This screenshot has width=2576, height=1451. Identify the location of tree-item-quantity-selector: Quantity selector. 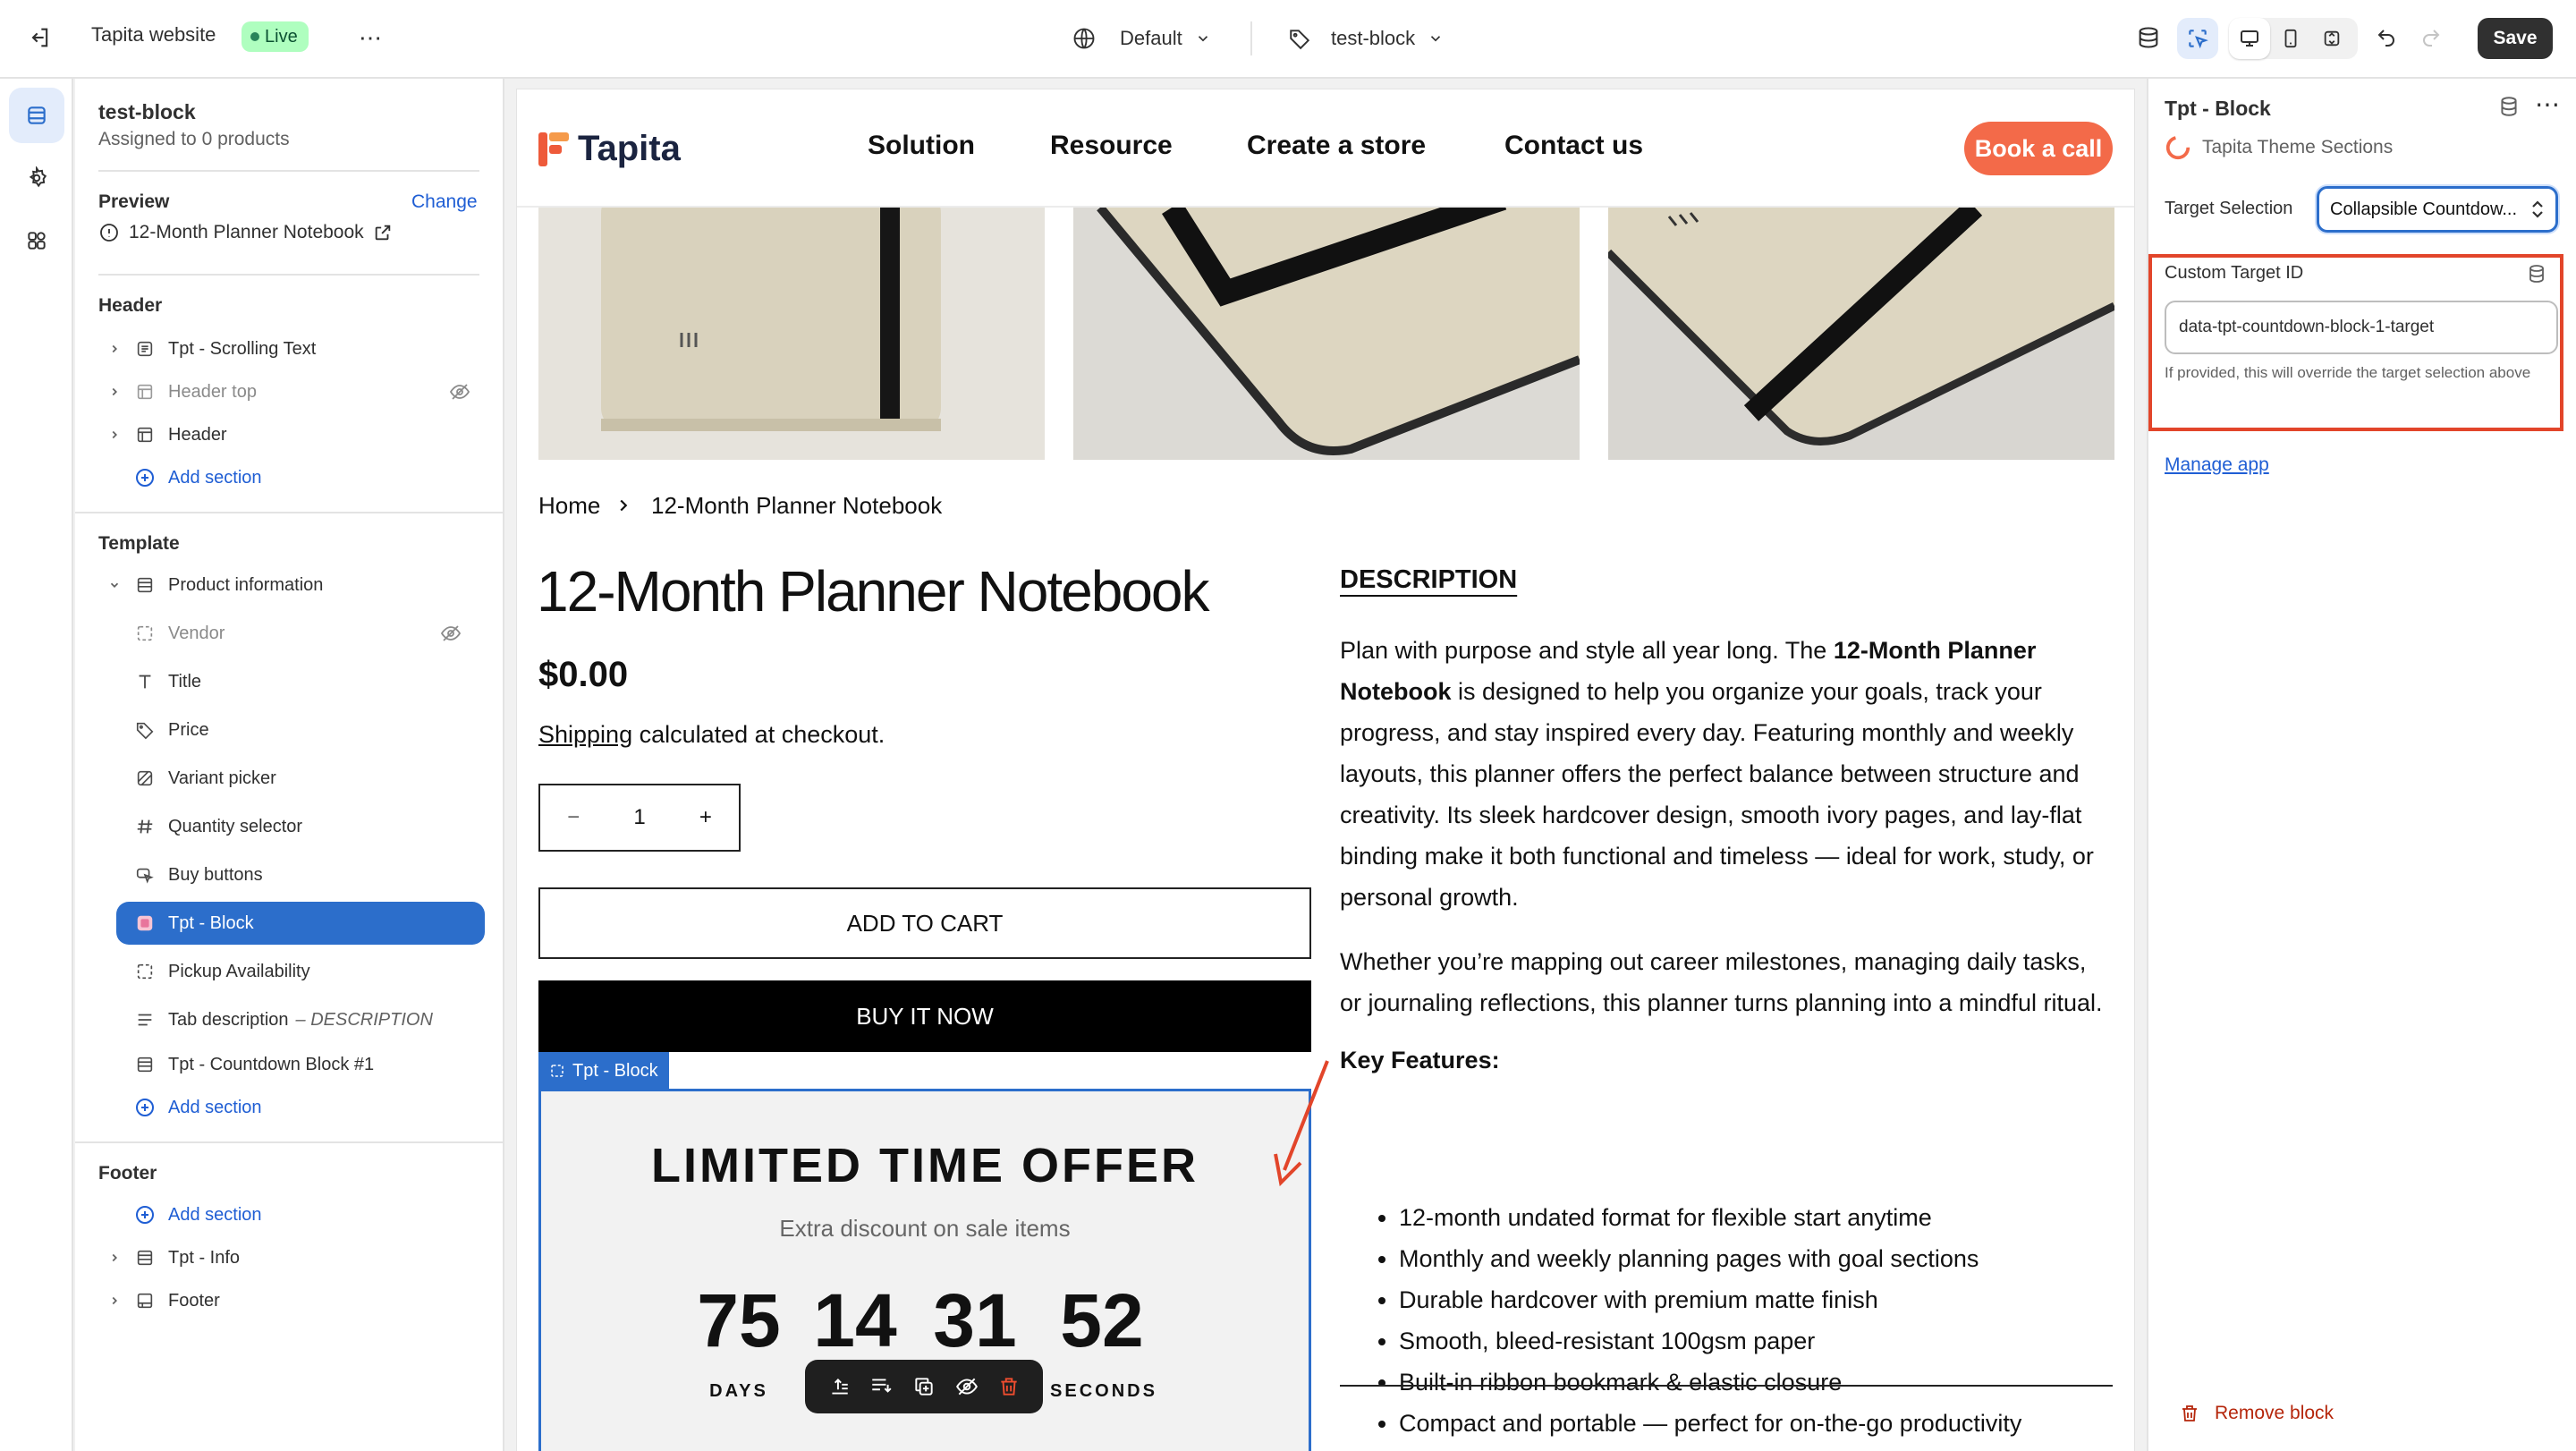
(299, 826).